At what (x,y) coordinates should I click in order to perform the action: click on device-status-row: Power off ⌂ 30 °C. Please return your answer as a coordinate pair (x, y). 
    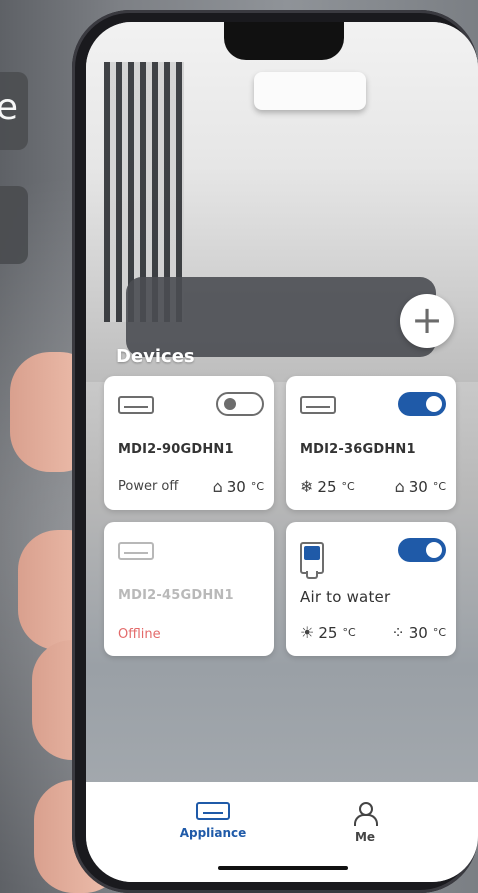
    Looking at the image, I should click on (191, 486).